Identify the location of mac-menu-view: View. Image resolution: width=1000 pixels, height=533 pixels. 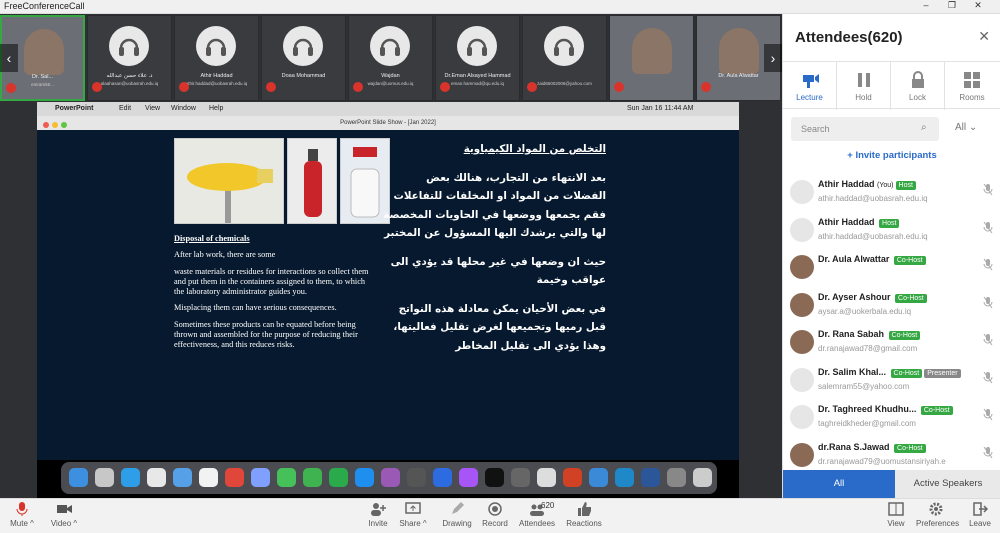
(153, 108).